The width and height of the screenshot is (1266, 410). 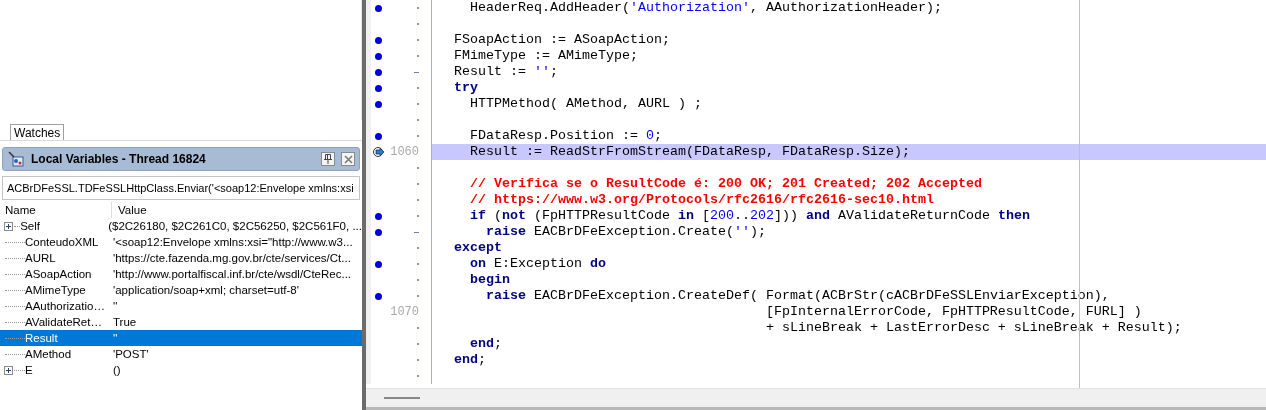 I want to click on variable-row: Result '', so click(x=181, y=338).